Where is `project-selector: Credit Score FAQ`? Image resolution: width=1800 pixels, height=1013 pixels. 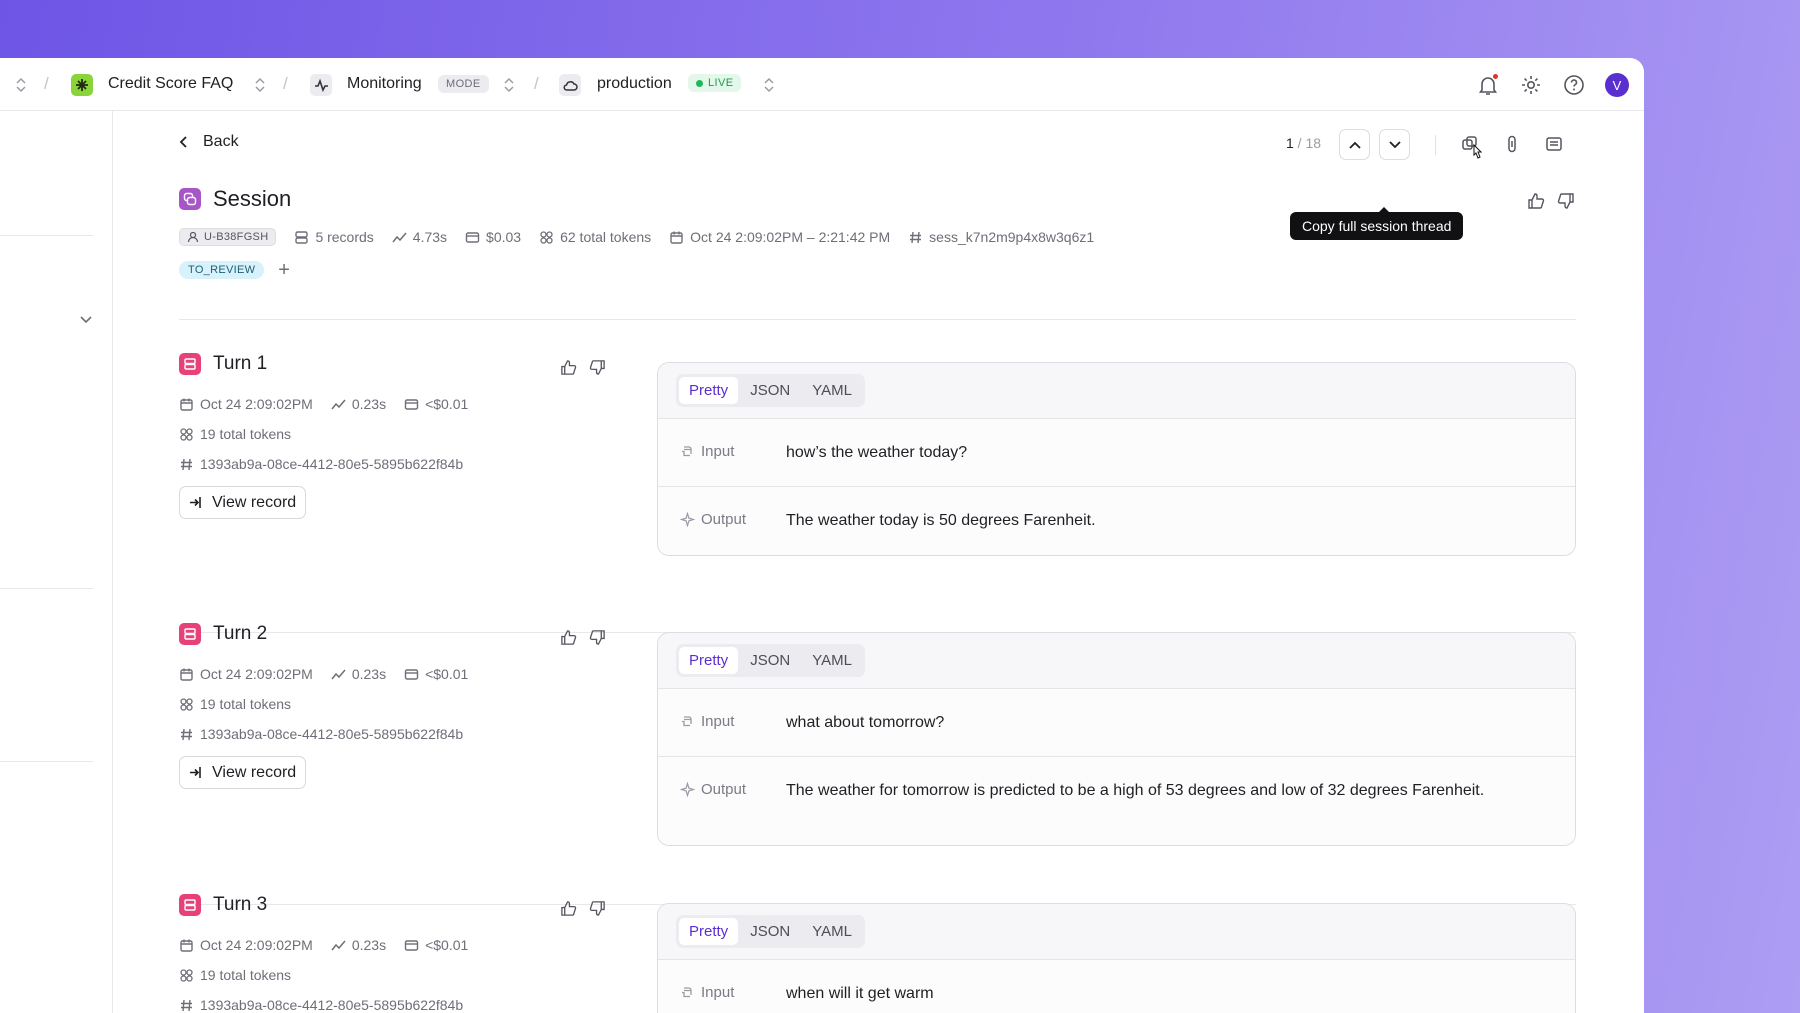 project-selector: Credit Score FAQ is located at coordinates (170, 84).